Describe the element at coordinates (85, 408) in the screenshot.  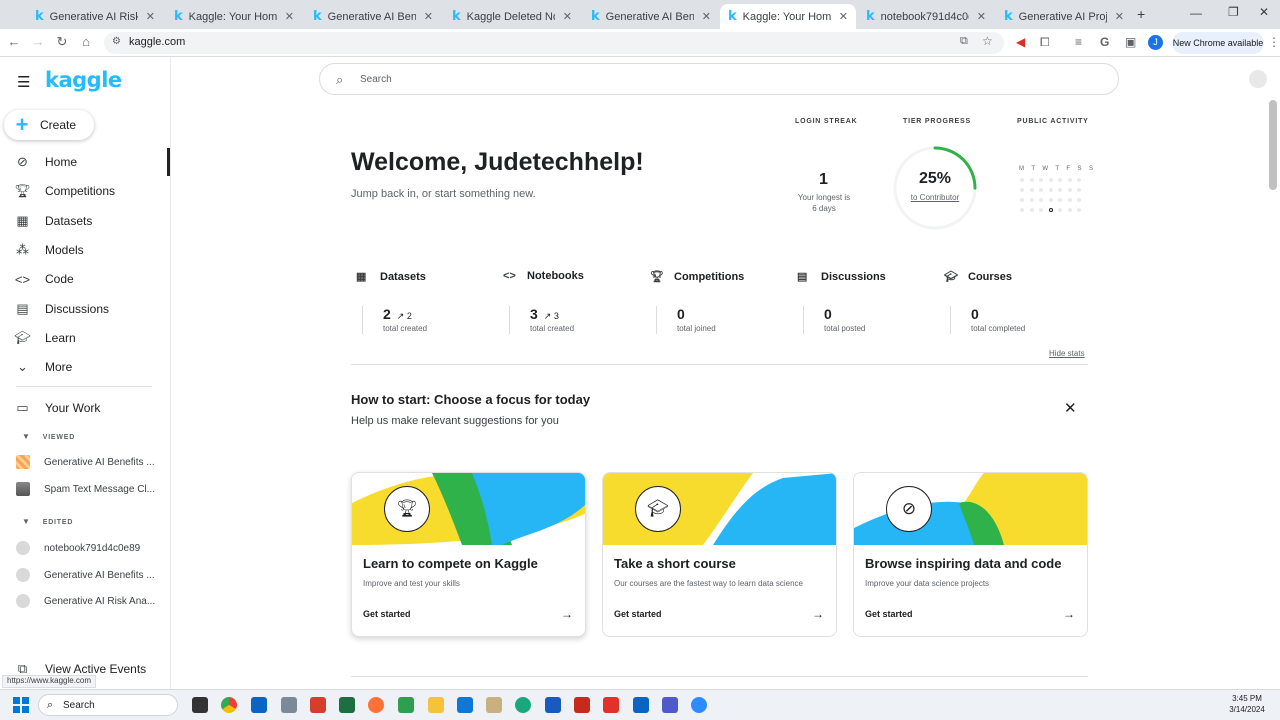
I see `sidebar-item-your-work: ▭ Your Work` at that location.